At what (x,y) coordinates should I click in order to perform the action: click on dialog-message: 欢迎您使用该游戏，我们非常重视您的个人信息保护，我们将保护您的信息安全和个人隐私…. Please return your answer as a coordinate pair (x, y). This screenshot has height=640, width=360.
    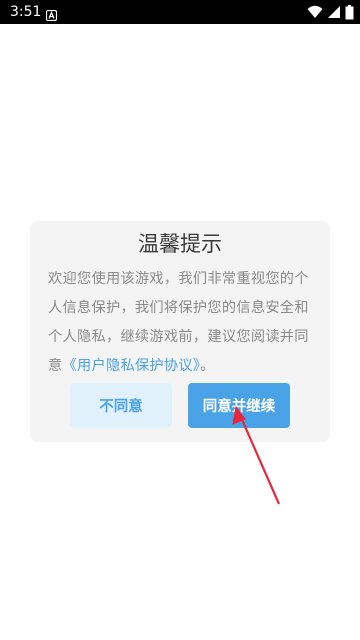
    Looking at the image, I should click on (183, 323).